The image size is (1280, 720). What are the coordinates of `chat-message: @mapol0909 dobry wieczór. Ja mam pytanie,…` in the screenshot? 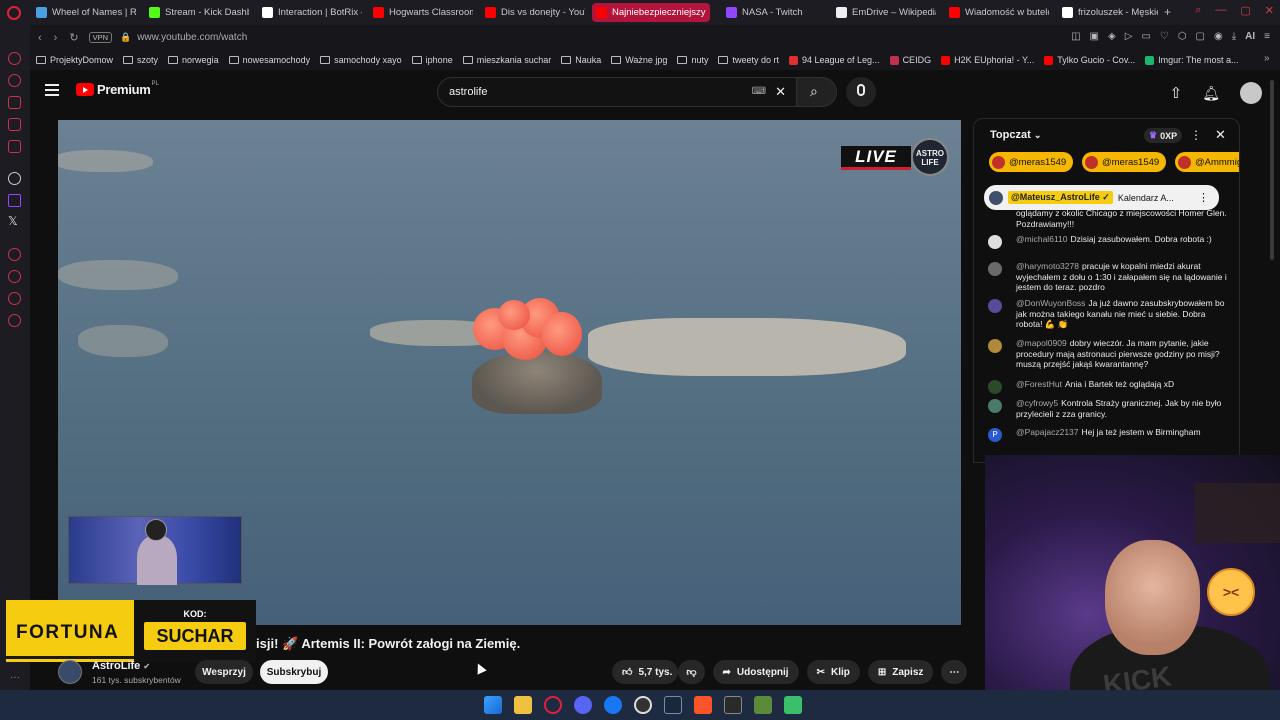 It's located at (1108, 354).